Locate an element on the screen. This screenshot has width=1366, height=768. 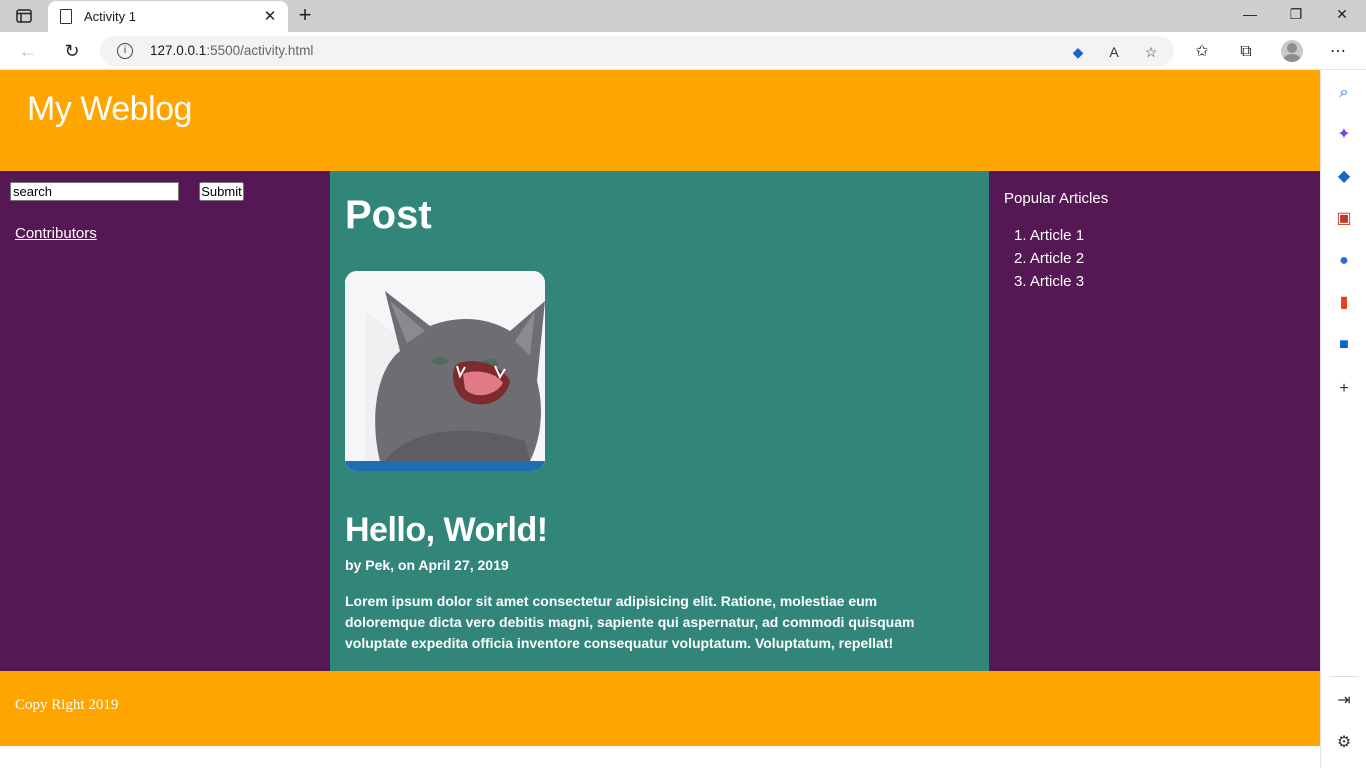
coupon-tag-icon: ◆ is located at coordinates (1078, 52).